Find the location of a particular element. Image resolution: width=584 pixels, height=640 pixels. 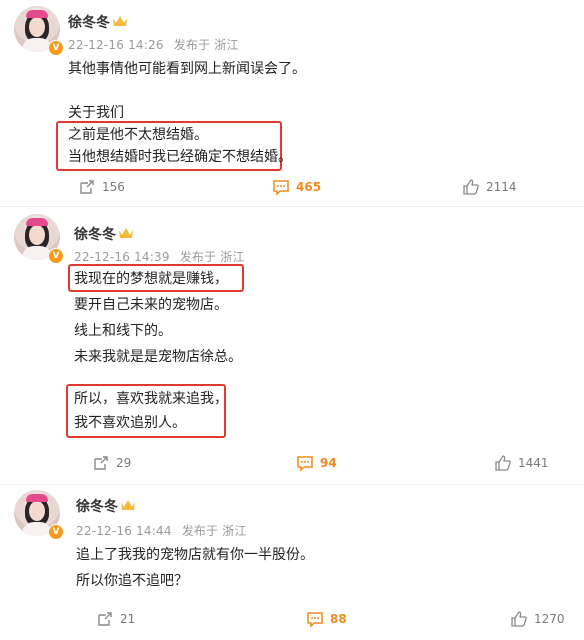

post-text-line: 未来我就是是宠物店徐总。 is located at coordinates (158, 357).